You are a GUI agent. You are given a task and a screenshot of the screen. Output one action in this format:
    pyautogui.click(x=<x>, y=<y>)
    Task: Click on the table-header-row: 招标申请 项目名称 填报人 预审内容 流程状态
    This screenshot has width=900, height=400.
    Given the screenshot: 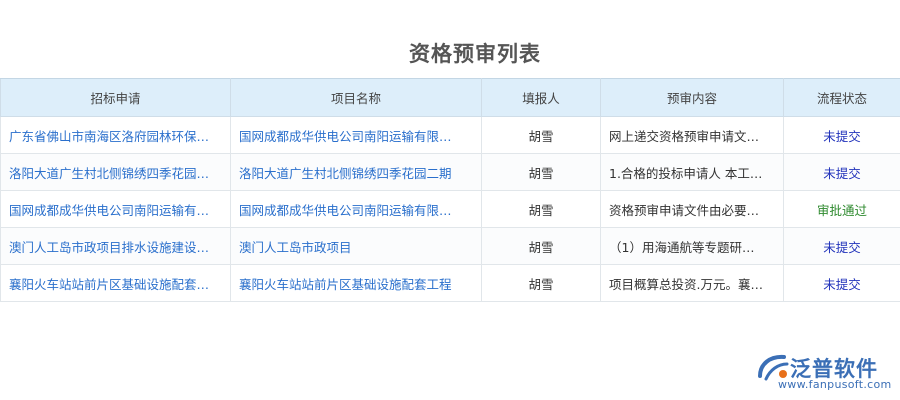 What is the action you would take?
    pyautogui.click(x=450, y=97)
    